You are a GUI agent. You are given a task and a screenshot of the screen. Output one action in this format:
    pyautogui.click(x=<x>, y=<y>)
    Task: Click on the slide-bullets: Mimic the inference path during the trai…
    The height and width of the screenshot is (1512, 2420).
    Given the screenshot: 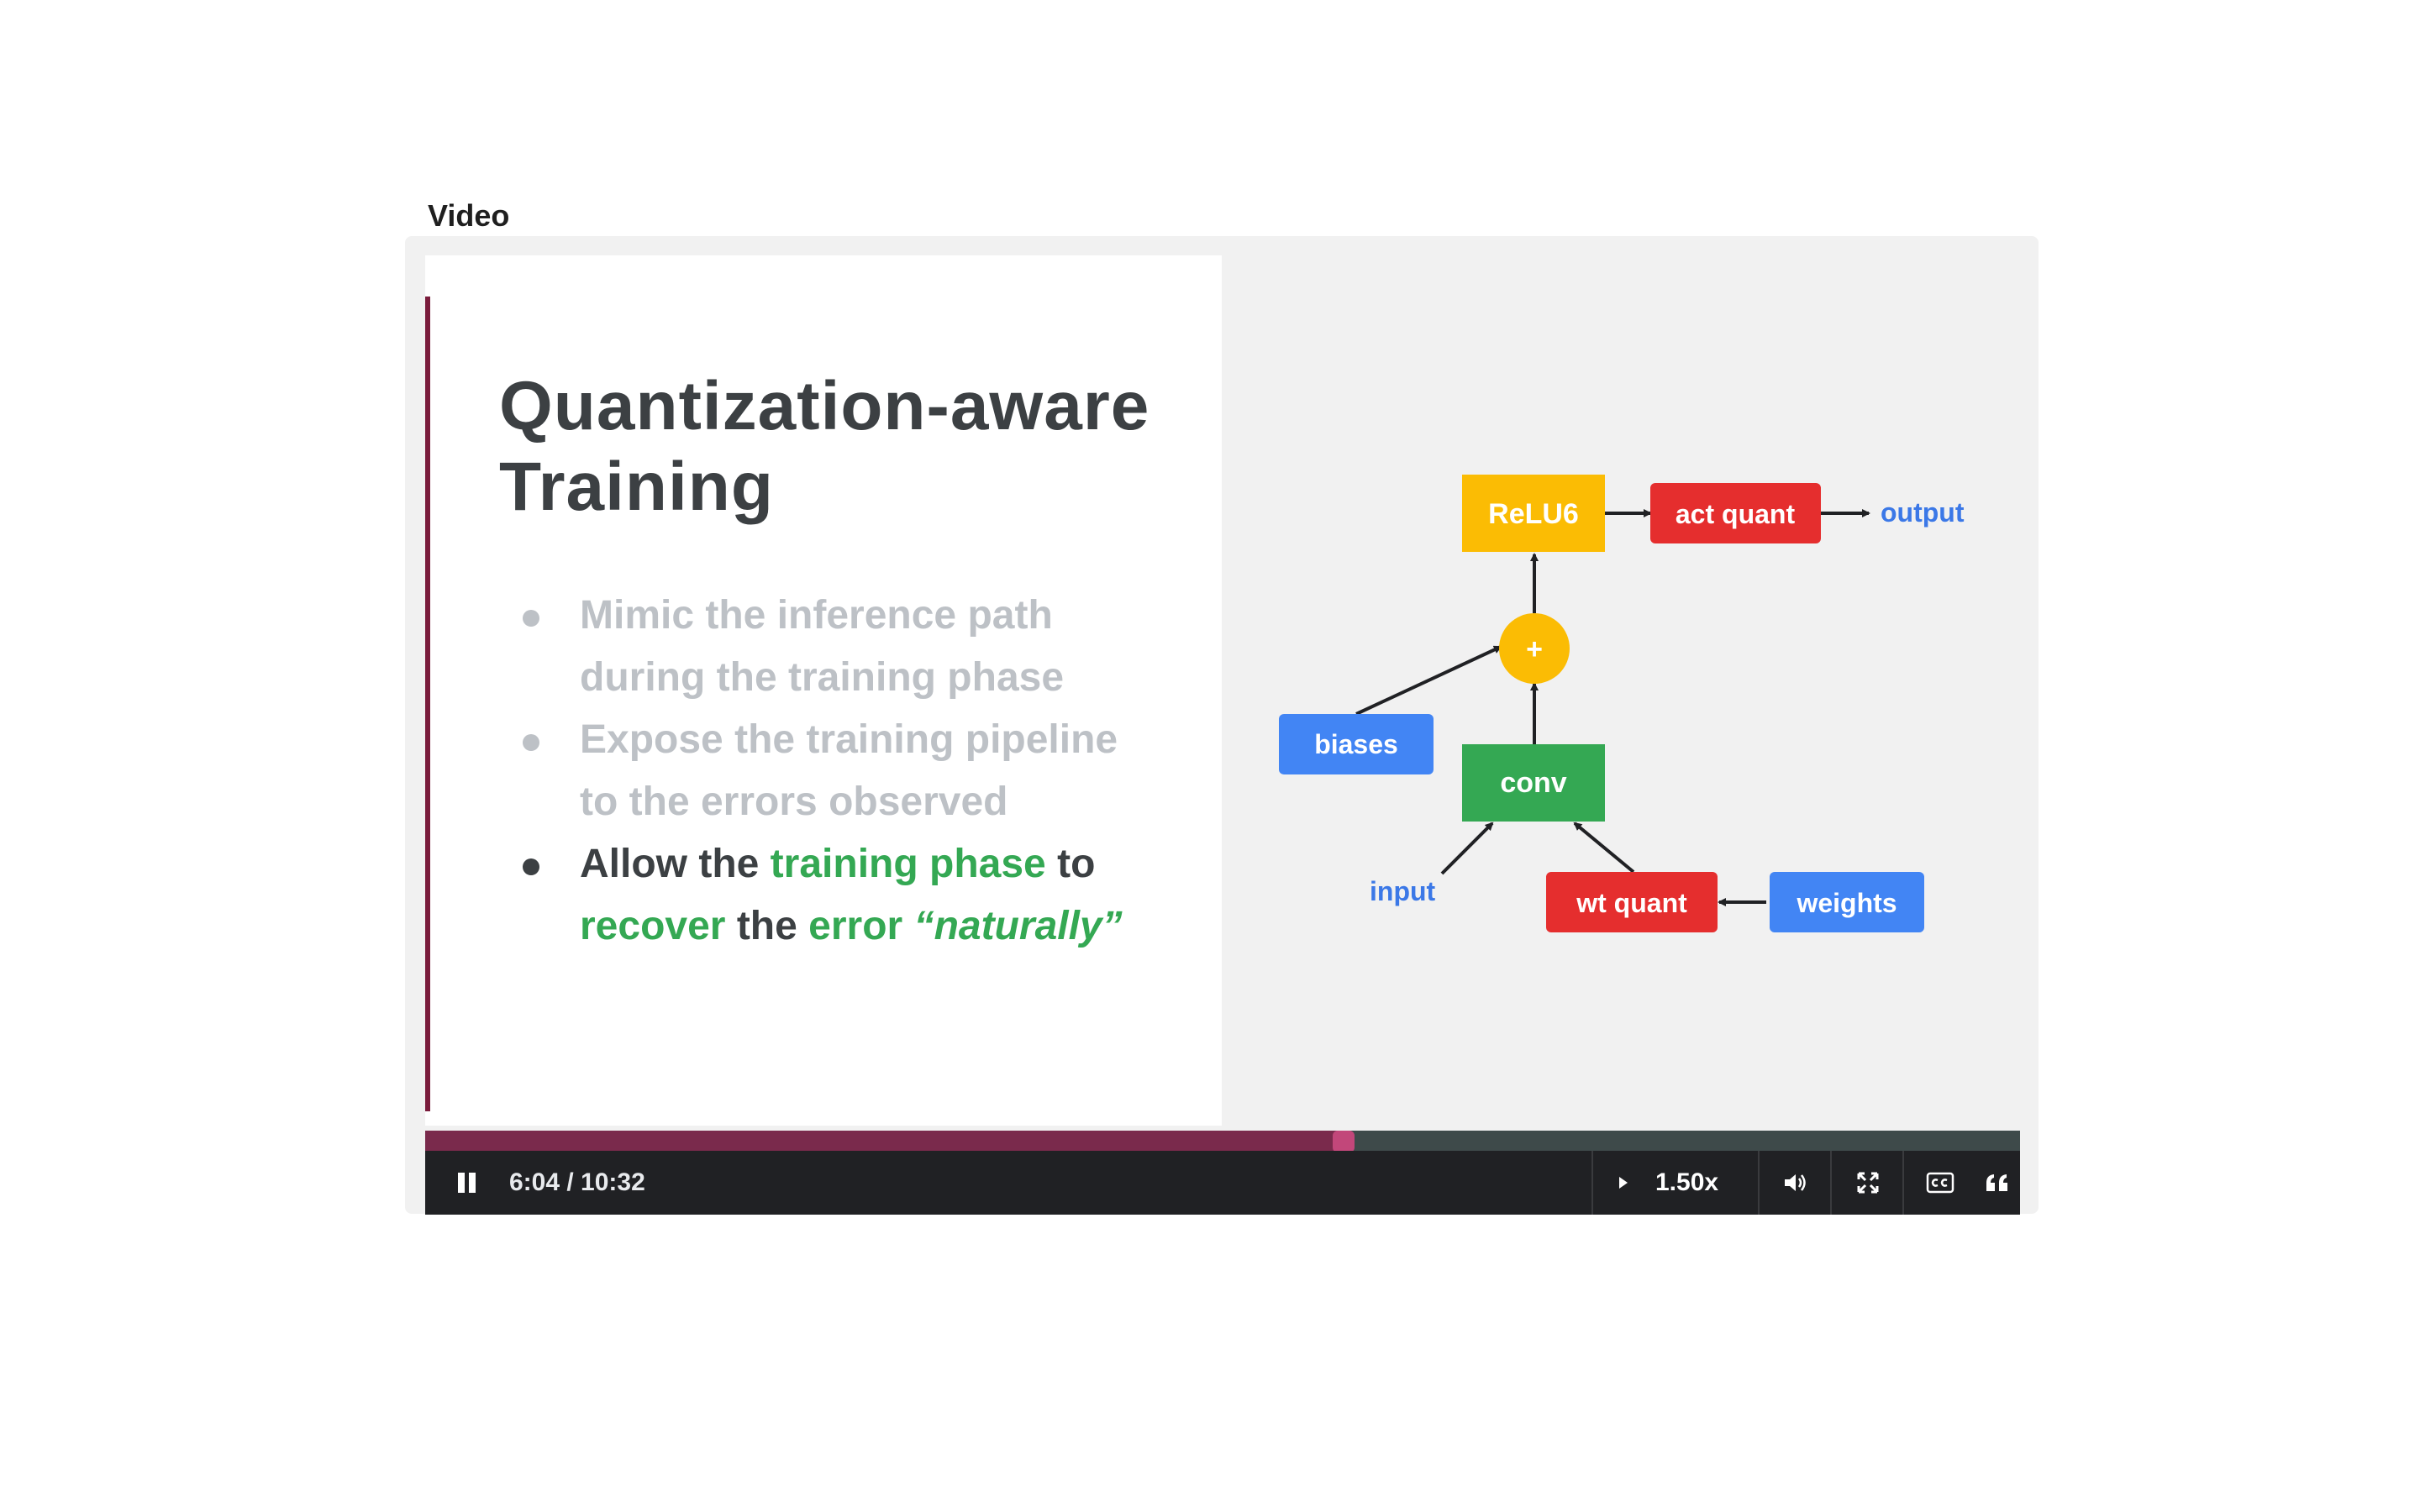 What is the action you would take?
    pyautogui.click(x=857, y=771)
    